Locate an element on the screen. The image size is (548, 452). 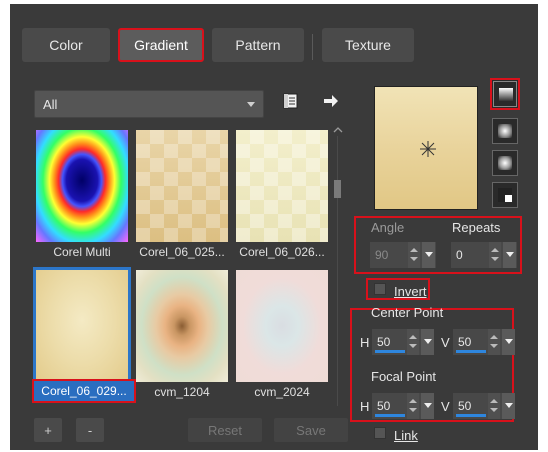
center-h-label: H is located at coordinates (365, 342).